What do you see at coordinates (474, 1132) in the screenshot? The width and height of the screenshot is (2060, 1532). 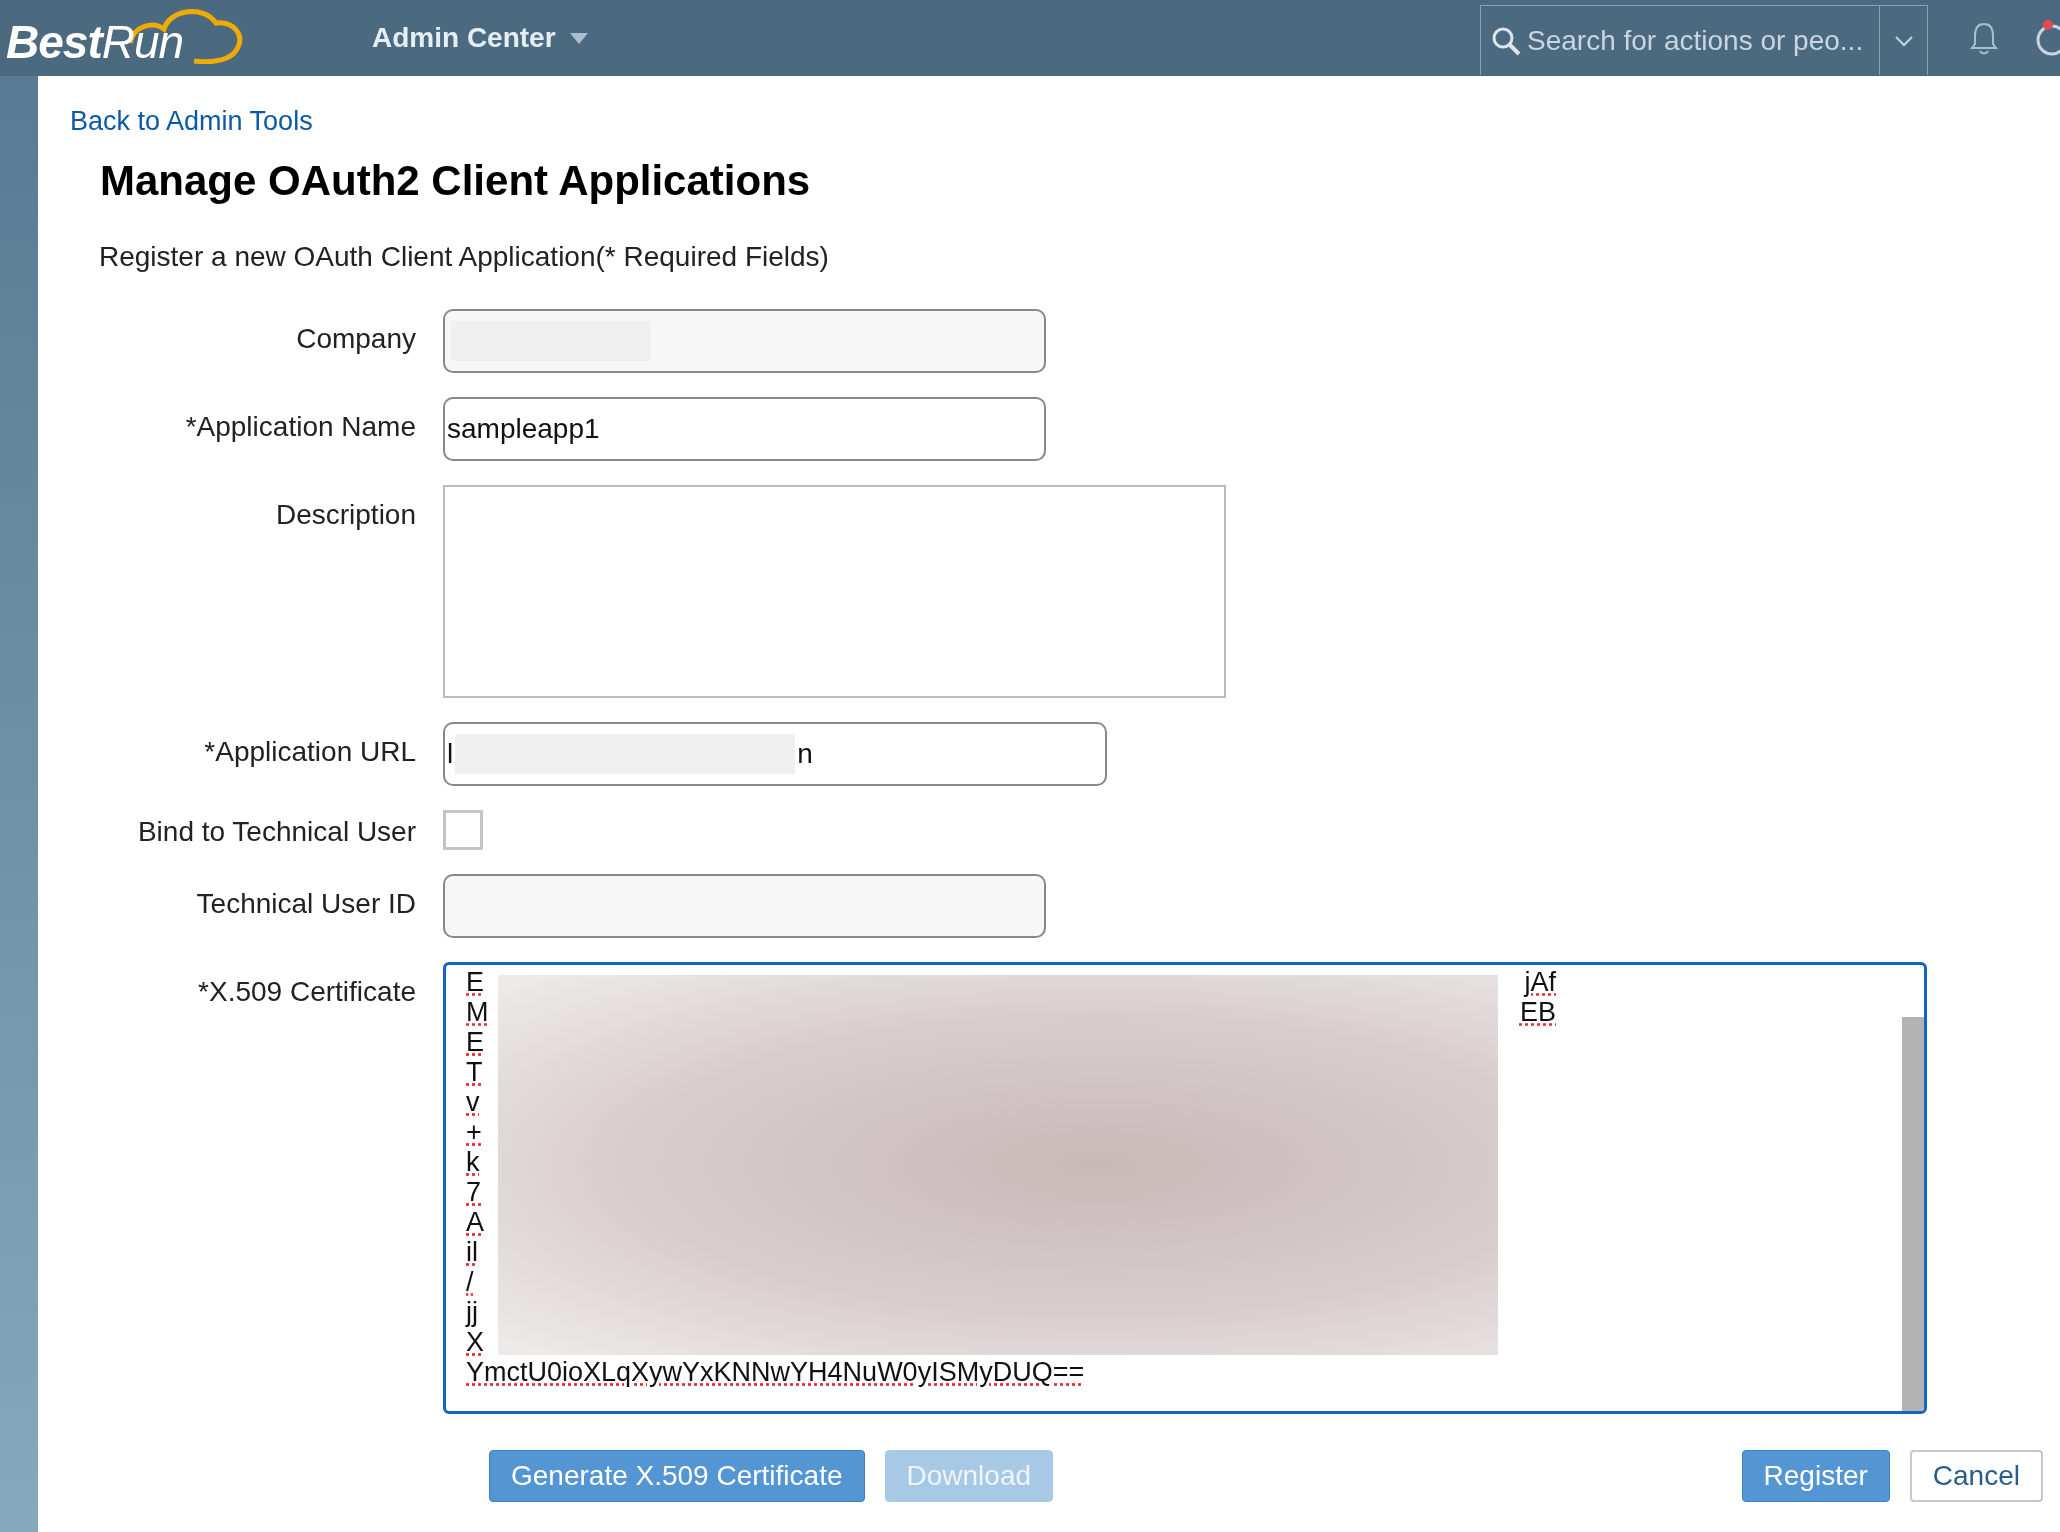 I see `certificate-line: +` at bounding box center [474, 1132].